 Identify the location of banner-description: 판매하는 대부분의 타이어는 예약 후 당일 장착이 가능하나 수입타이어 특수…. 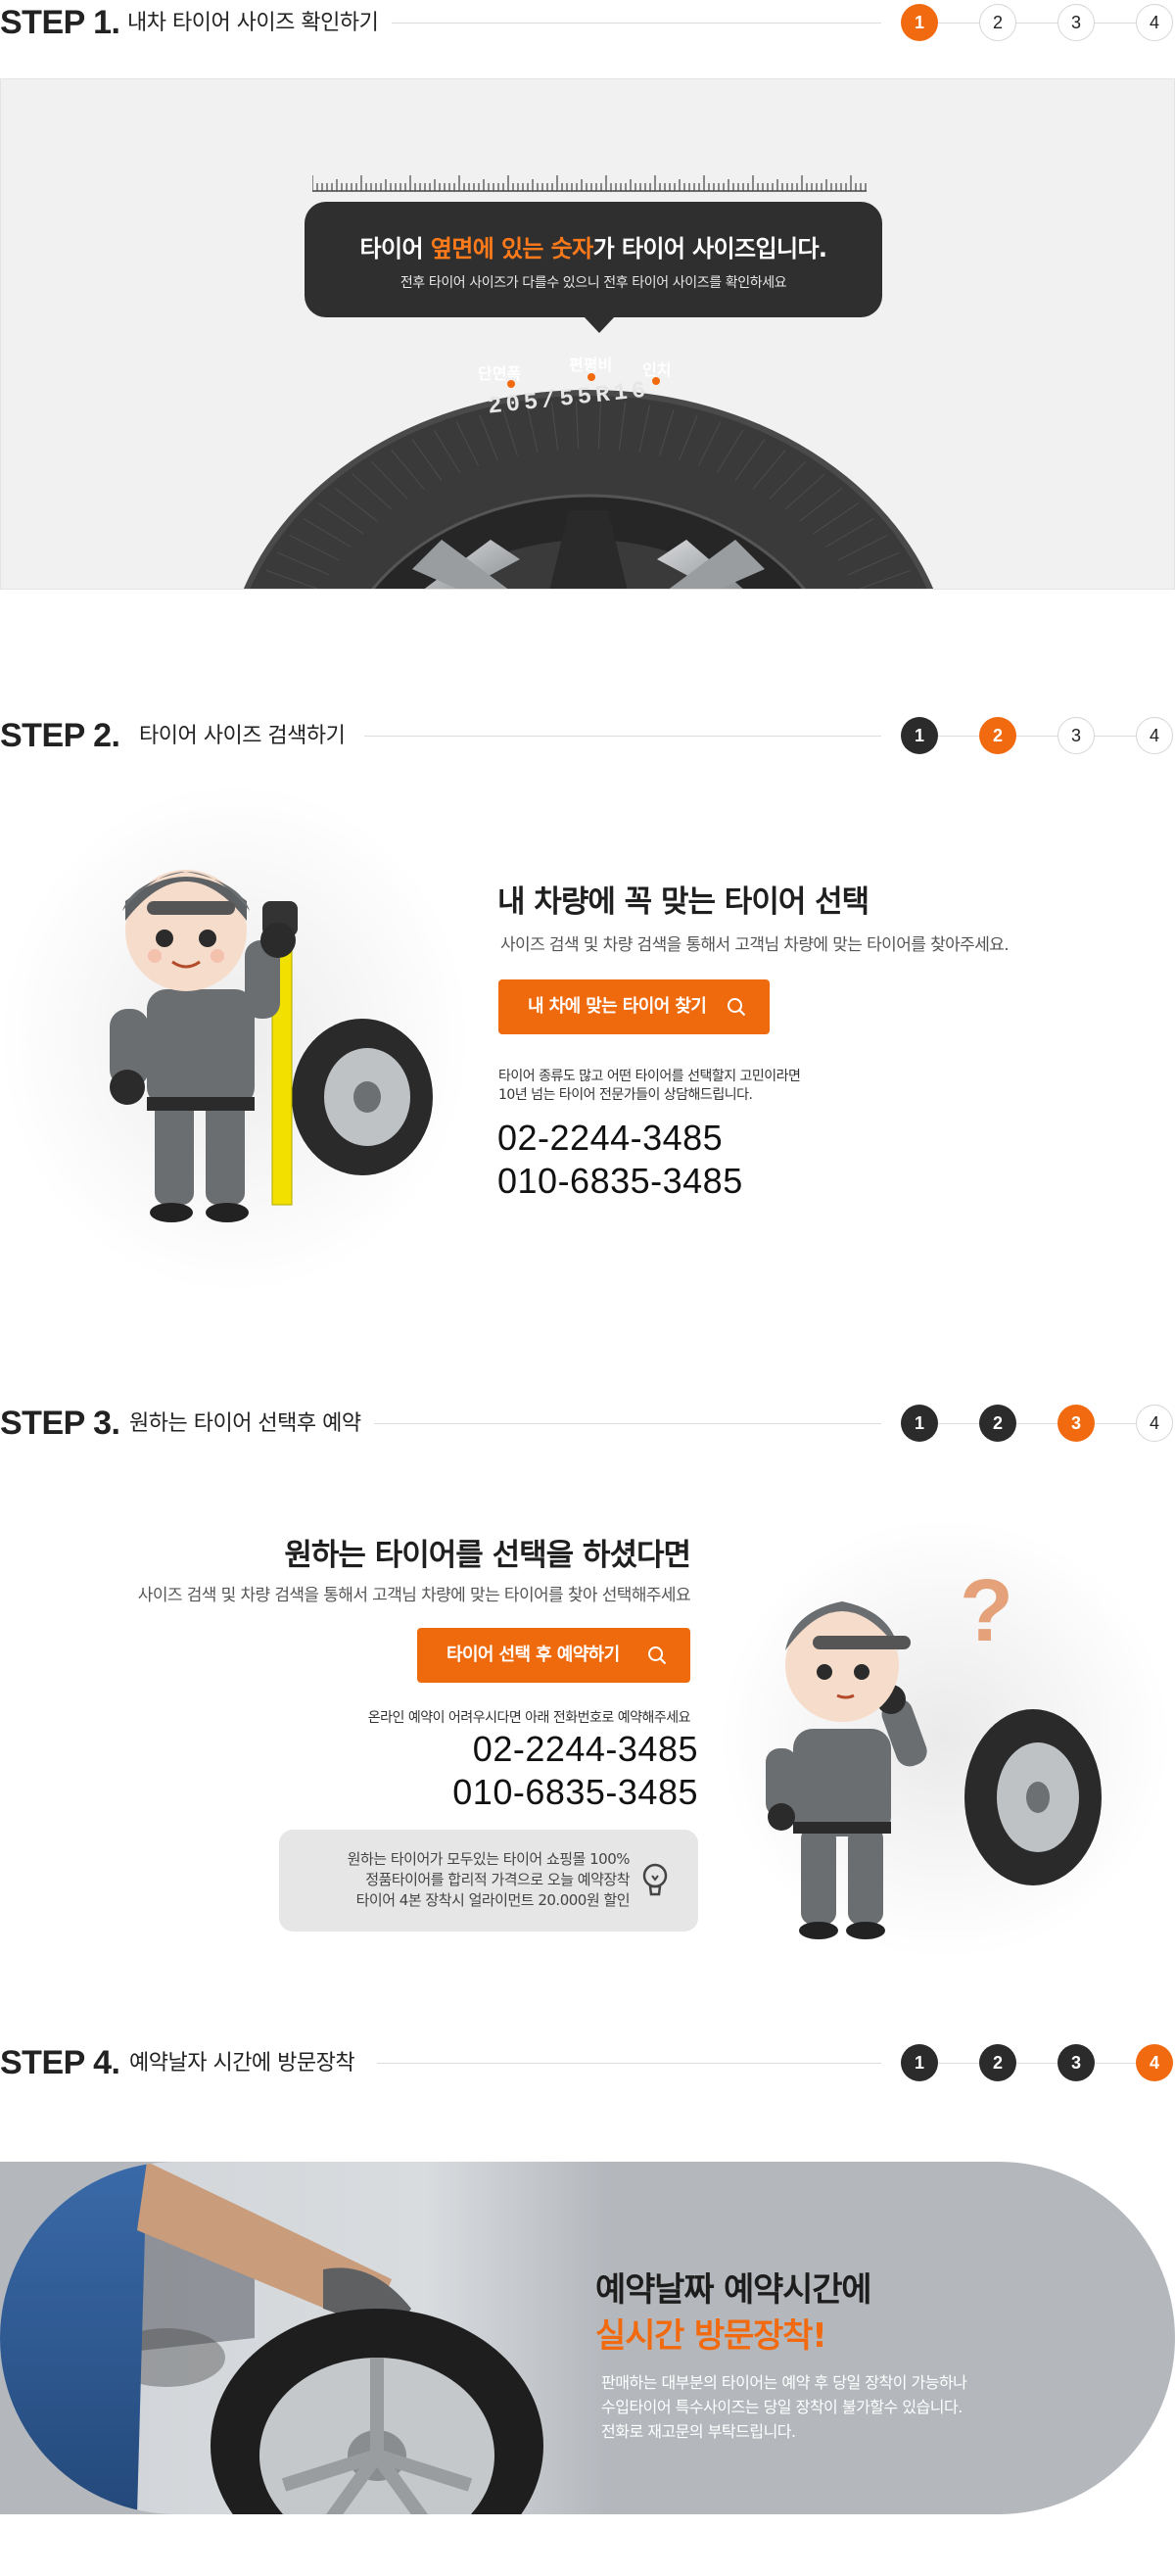
(784, 2407).